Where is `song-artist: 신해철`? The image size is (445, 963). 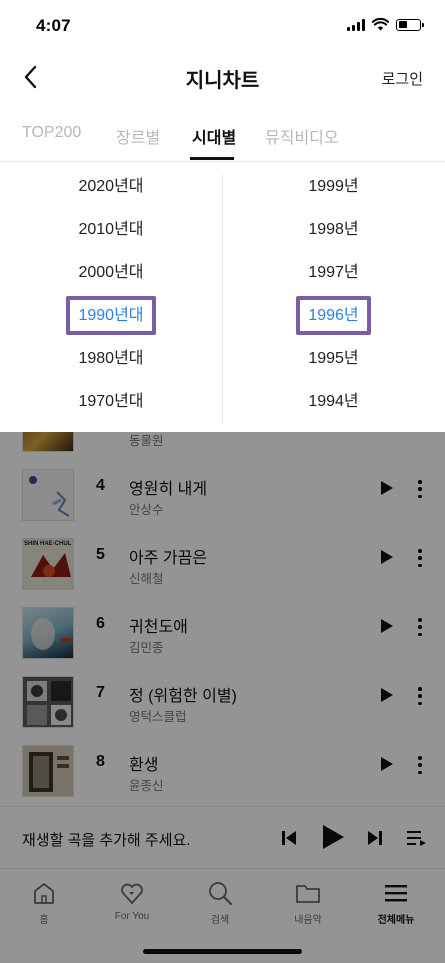 song-artist: 신해철 is located at coordinates (146, 577).